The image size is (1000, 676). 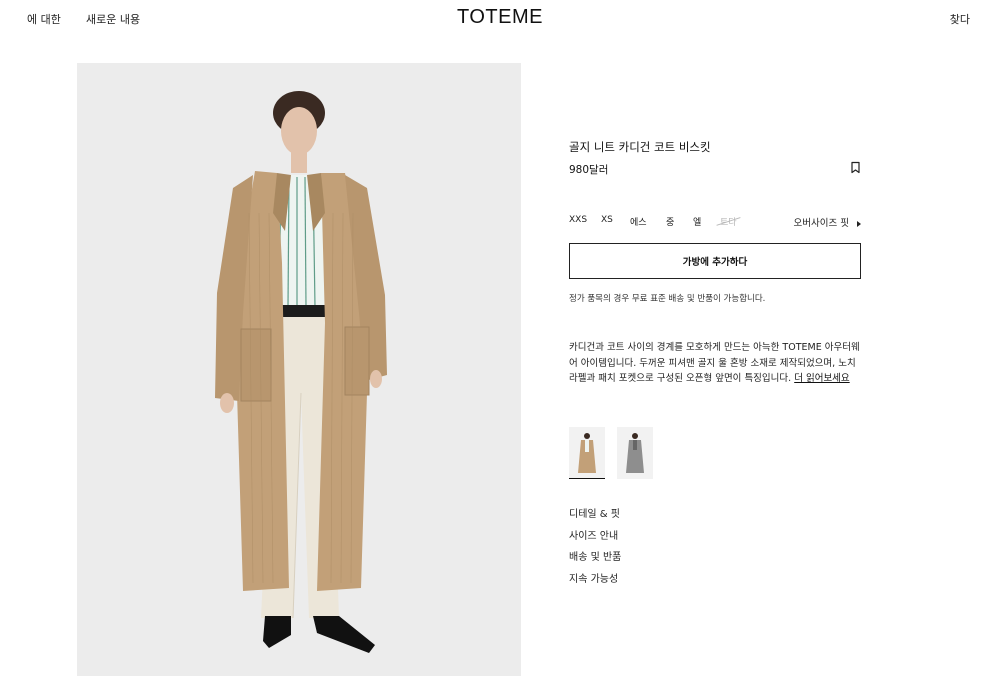 I want to click on size-option-l: 엘, so click(x=697, y=221).